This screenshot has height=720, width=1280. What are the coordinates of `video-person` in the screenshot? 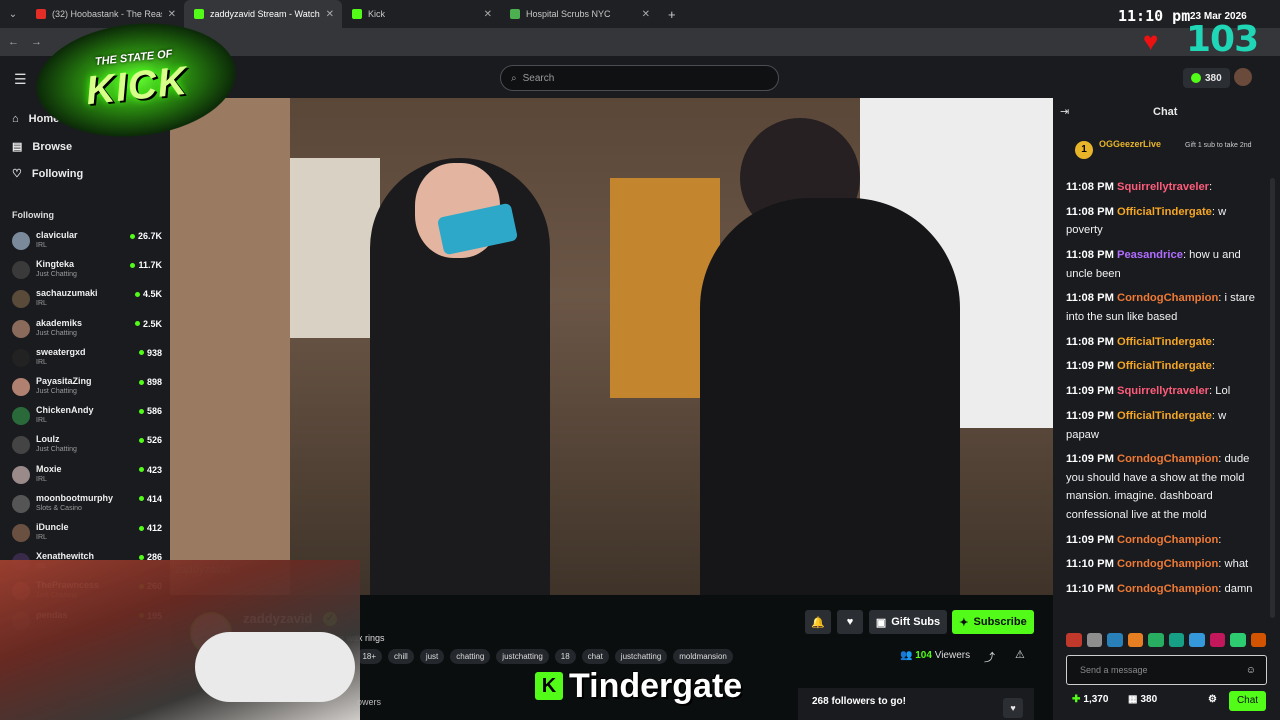 It's located at (830, 396).